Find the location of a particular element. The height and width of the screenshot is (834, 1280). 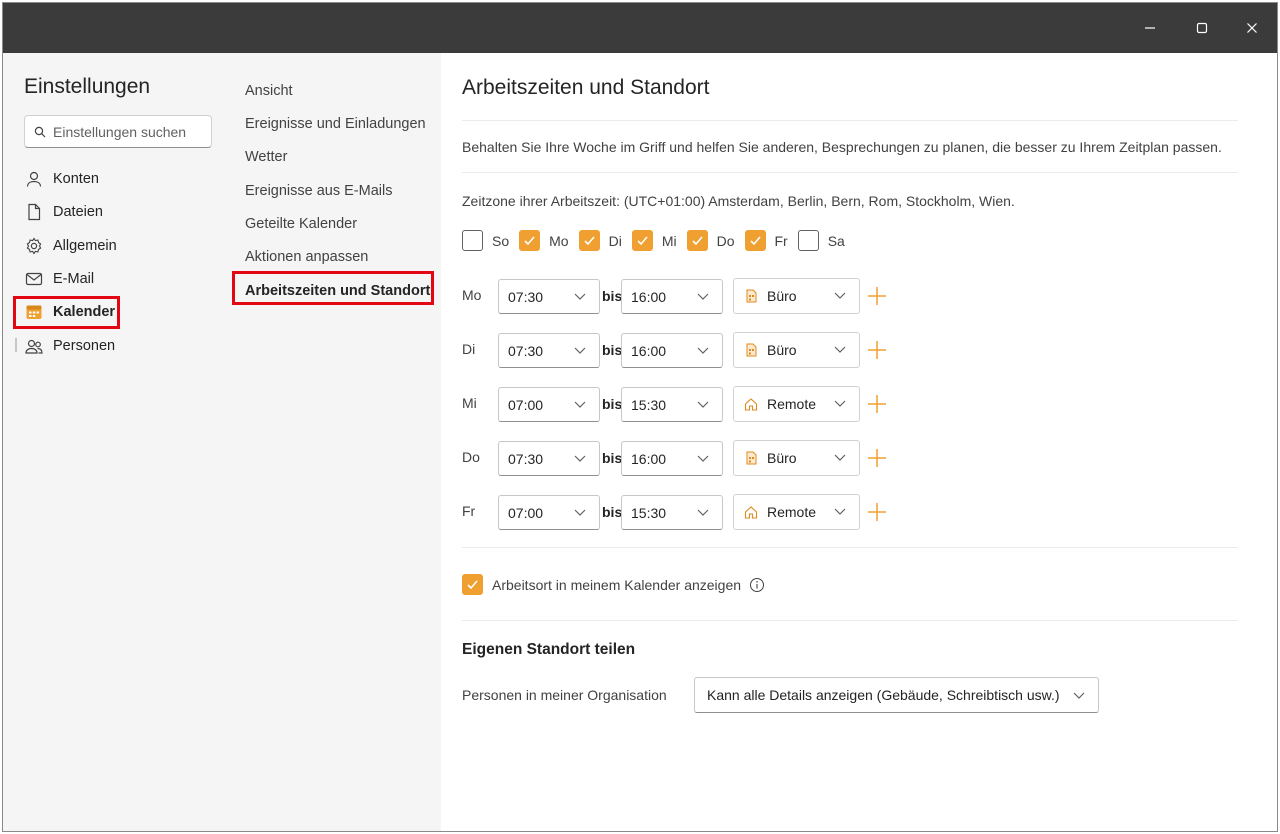

day-checkbox-mi: Mi is located at coordinates (654, 240).